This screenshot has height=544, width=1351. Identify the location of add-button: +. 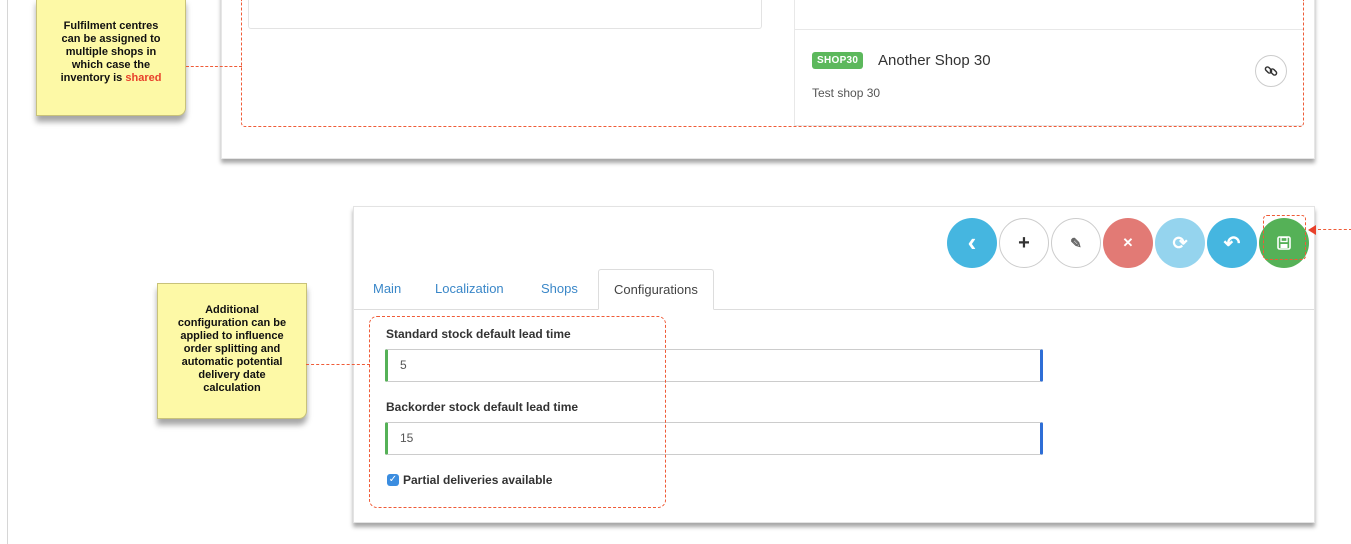
(1024, 243).